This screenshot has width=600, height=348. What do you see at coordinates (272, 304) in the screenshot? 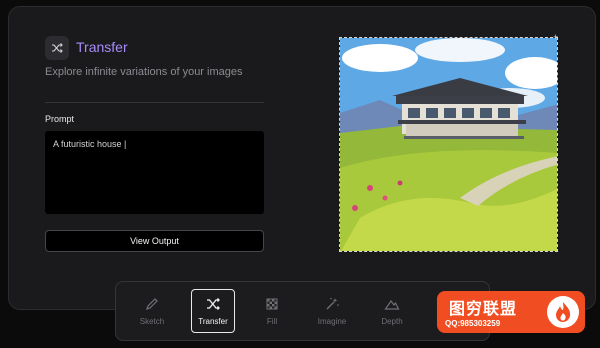
I see `checker-icon` at bounding box center [272, 304].